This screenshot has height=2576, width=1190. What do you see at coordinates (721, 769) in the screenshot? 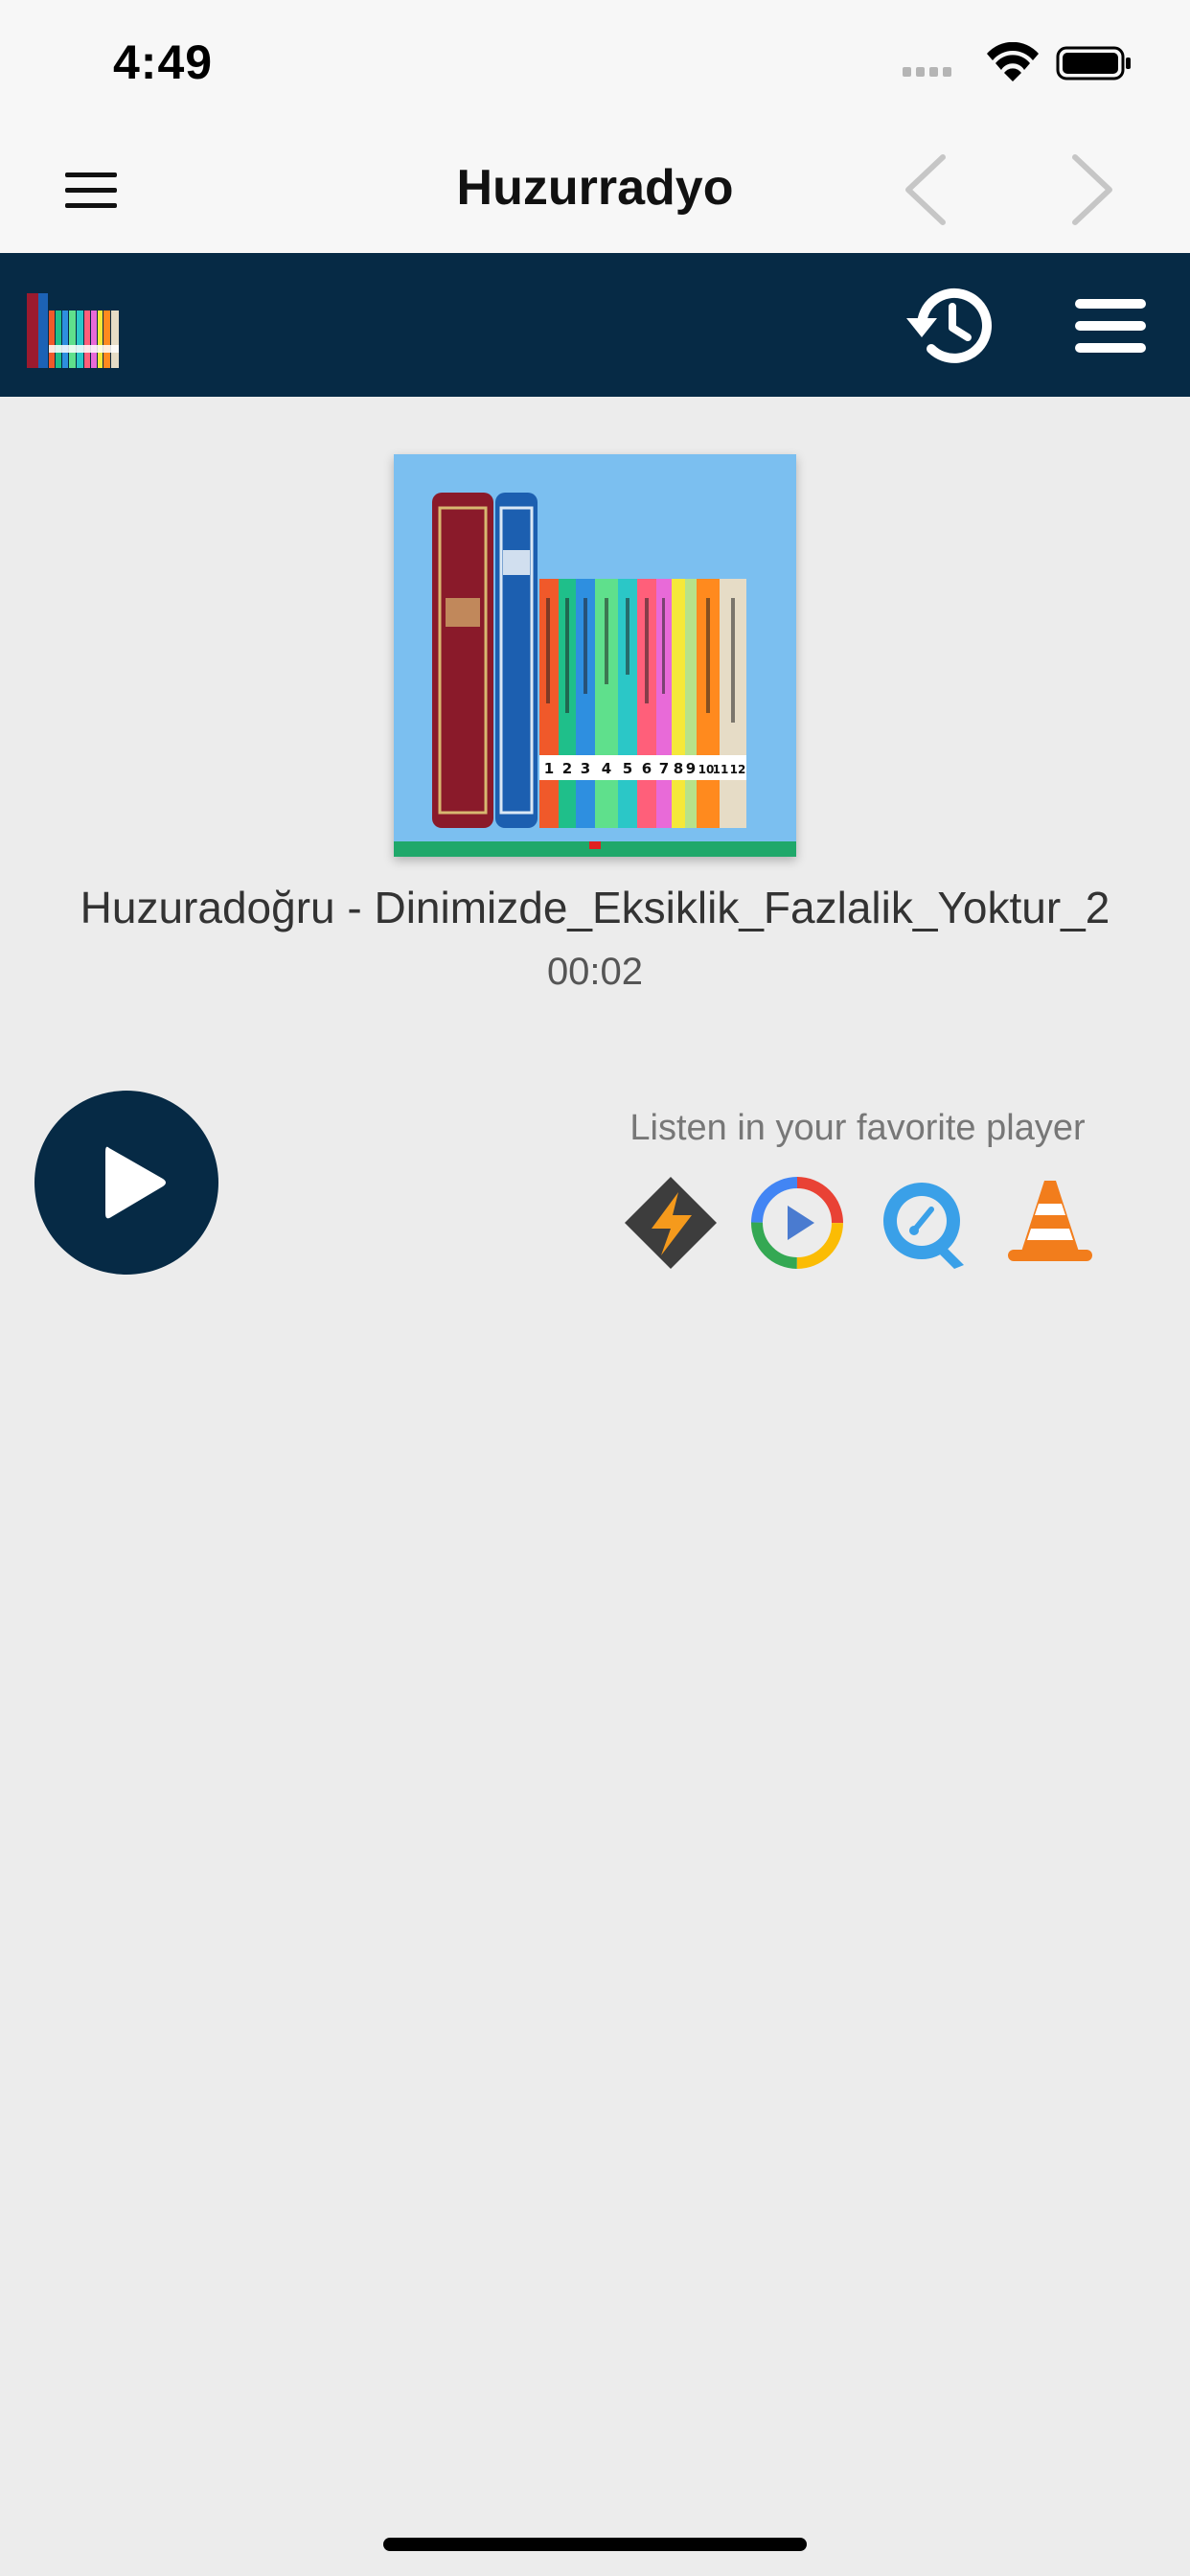
I see `book-number: 11` at bounding box center [721, 769].